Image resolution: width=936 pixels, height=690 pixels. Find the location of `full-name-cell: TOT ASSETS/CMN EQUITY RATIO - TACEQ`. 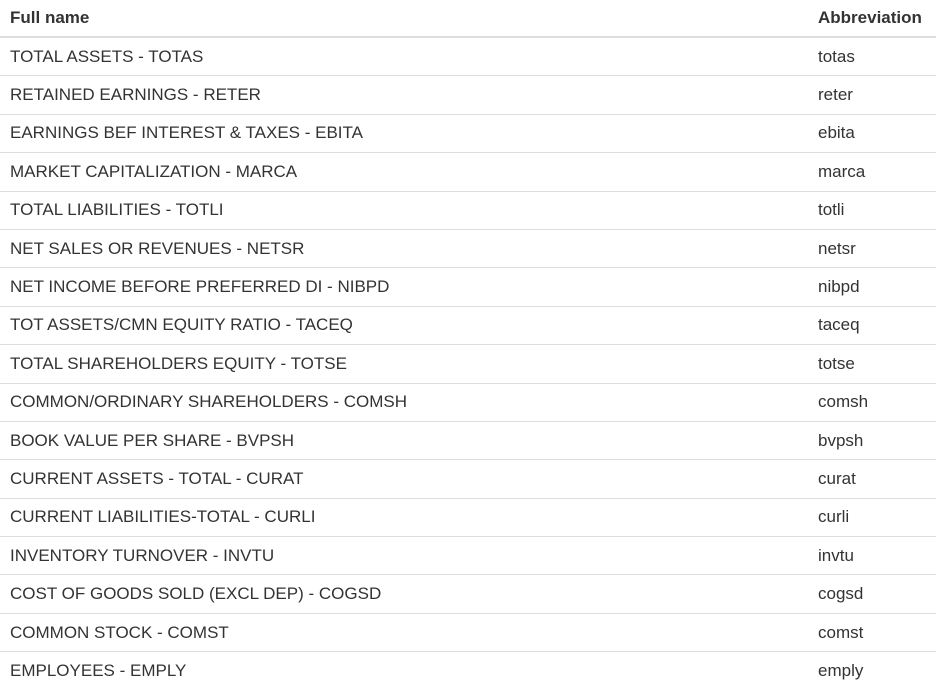

full-name-cell: TOT ASSETS/CMN EQUITY RATIO - TACEQ is located at coordinates (404, 325).